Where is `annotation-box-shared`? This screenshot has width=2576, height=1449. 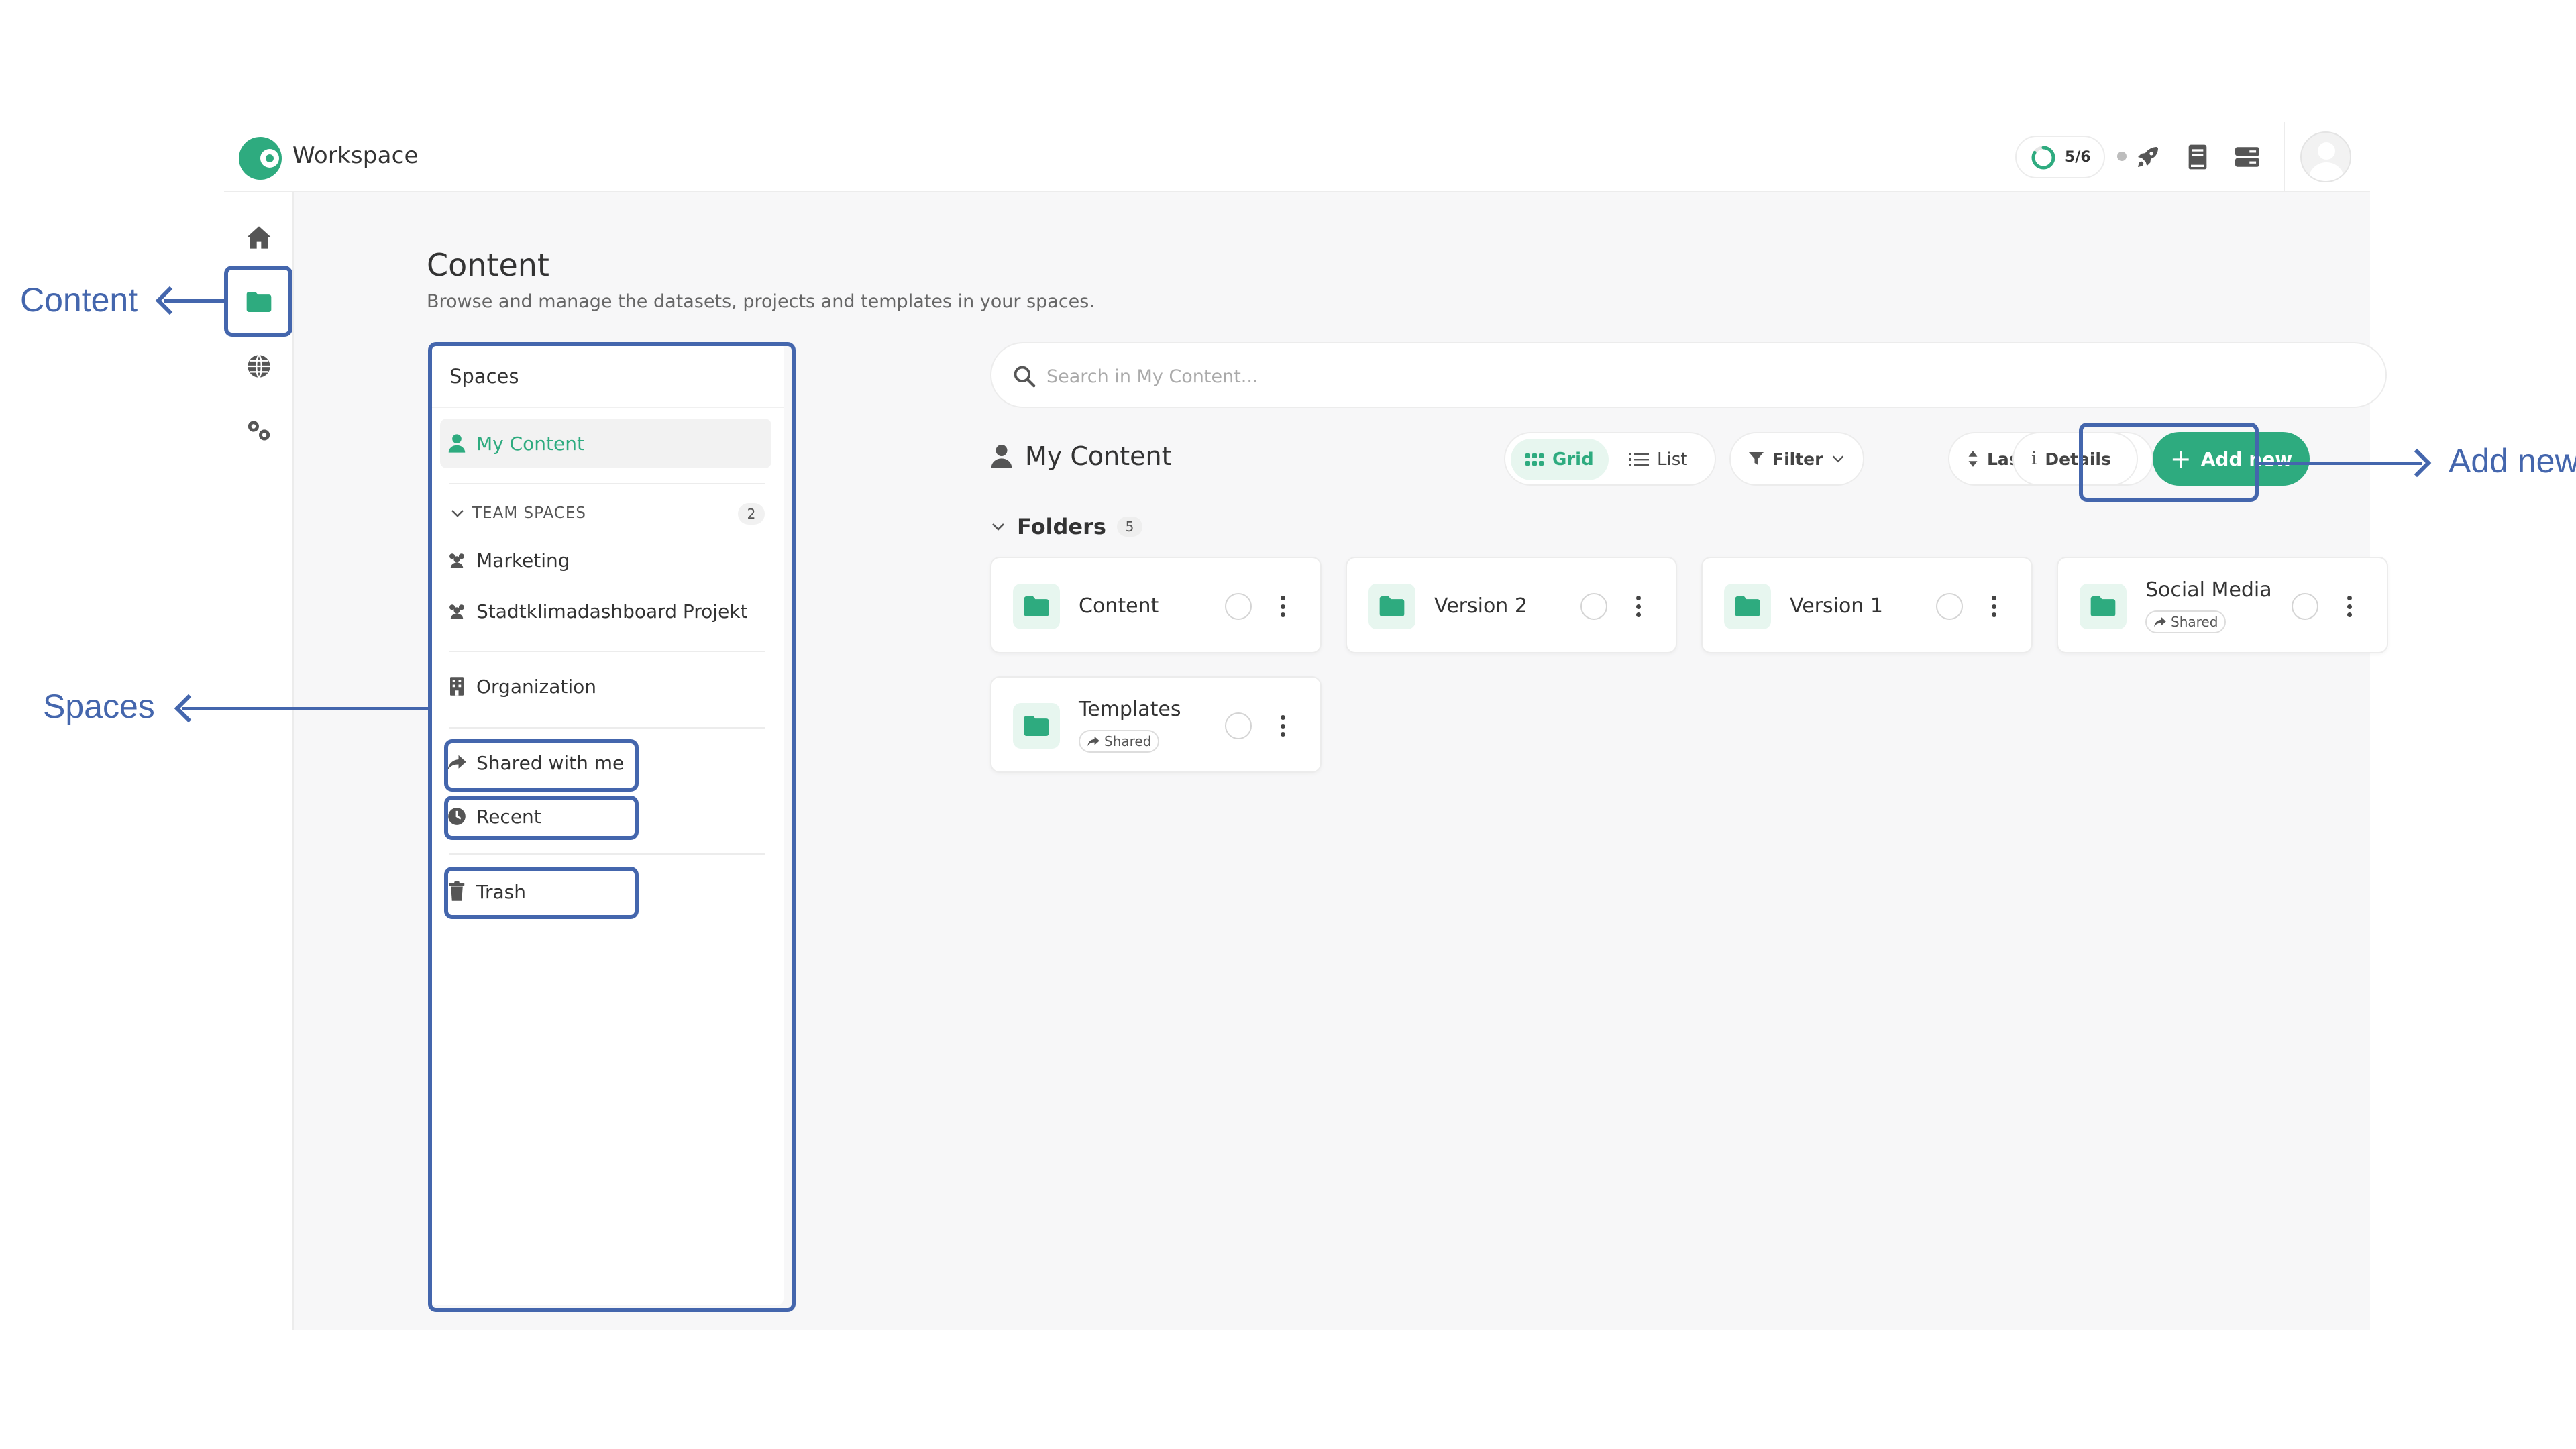 annotation-box-shared is located at coordinates (541, 765).